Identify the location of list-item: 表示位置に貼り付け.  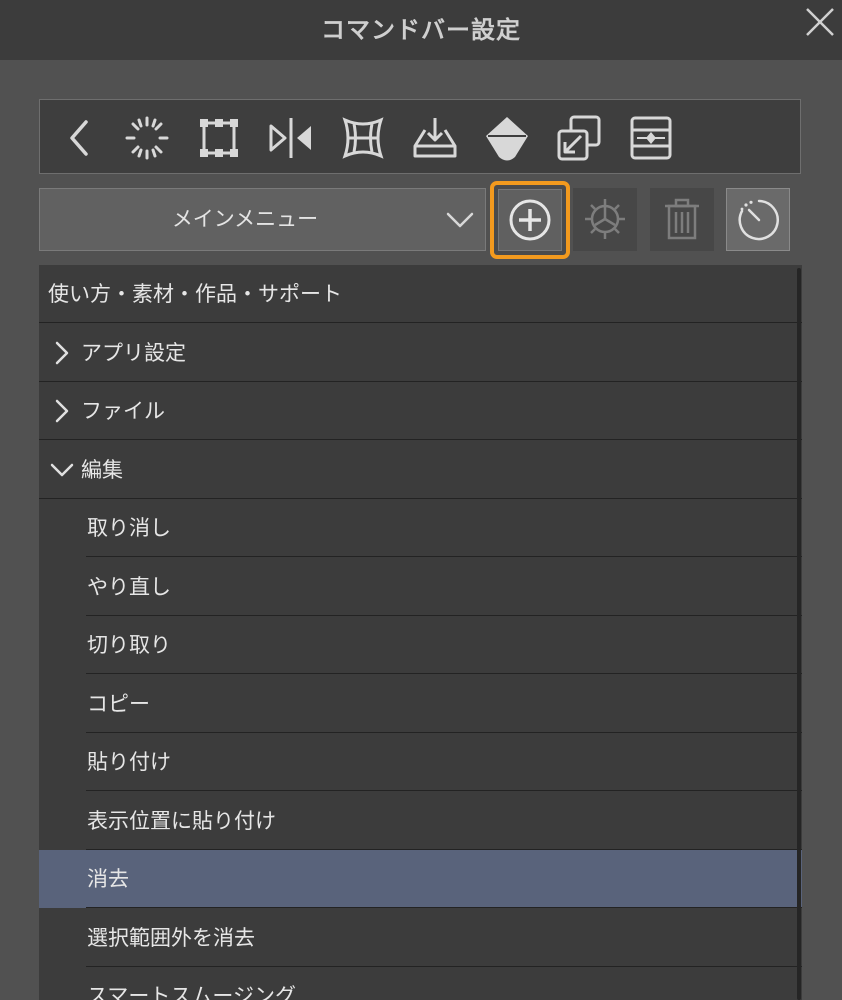
(420, 821).